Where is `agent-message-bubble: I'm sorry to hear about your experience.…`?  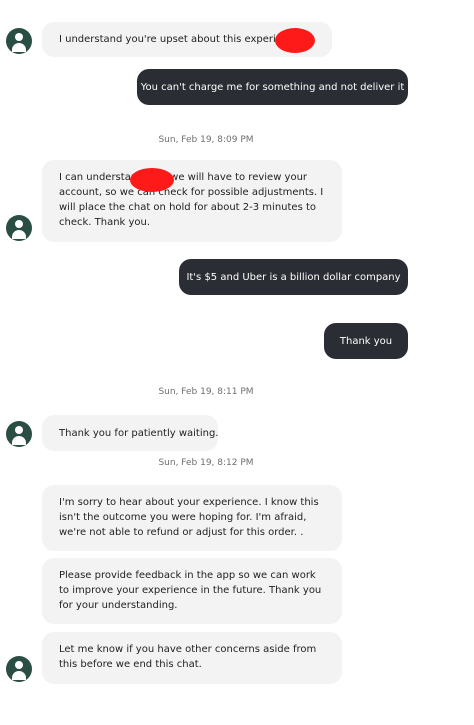 agent-message-bubble: I'm sorry to hear about your experience.… is located at coordinates (192, 518).